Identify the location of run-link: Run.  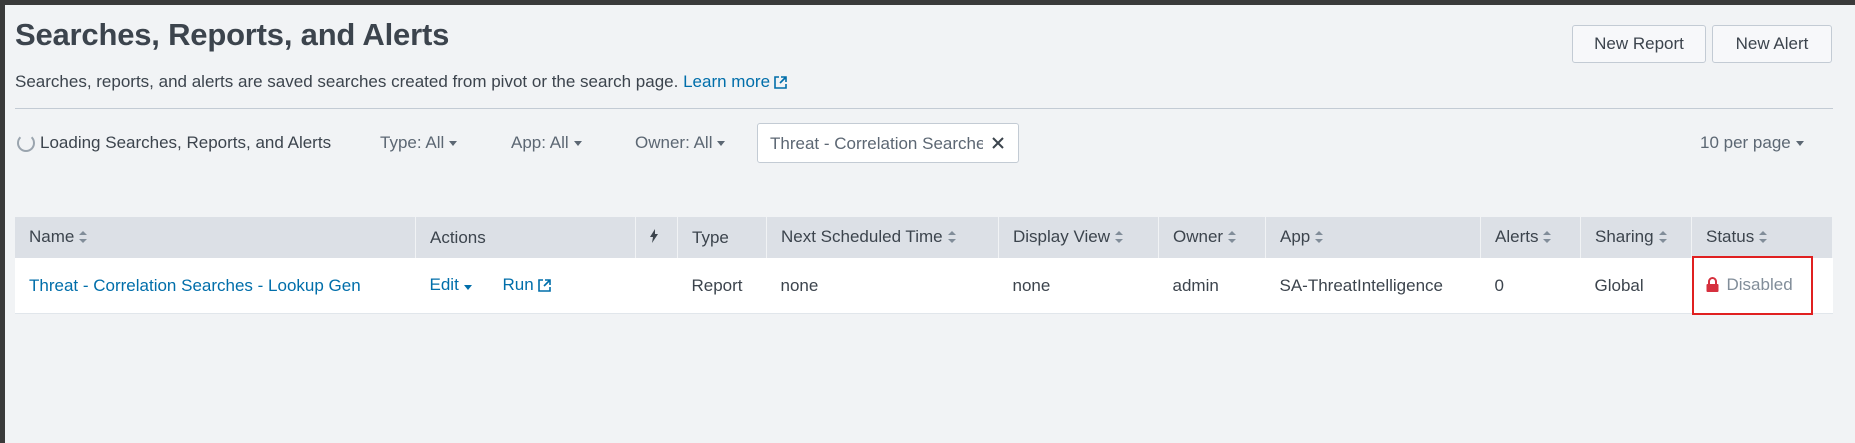
(527, 284).